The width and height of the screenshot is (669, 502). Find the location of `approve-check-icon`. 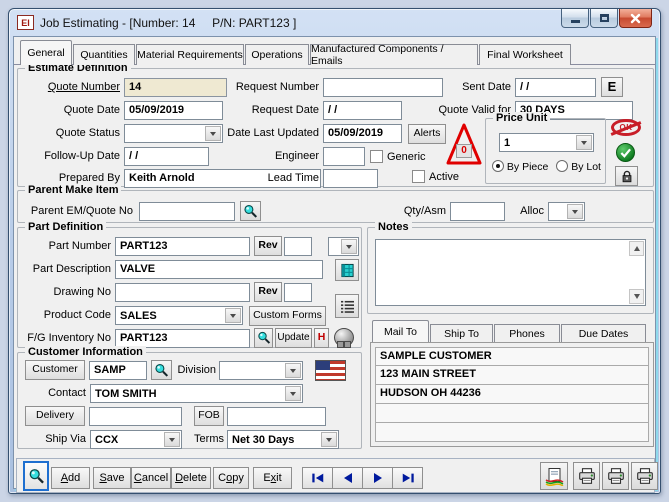

approve-check-icon is located at coordinates (625, 152).